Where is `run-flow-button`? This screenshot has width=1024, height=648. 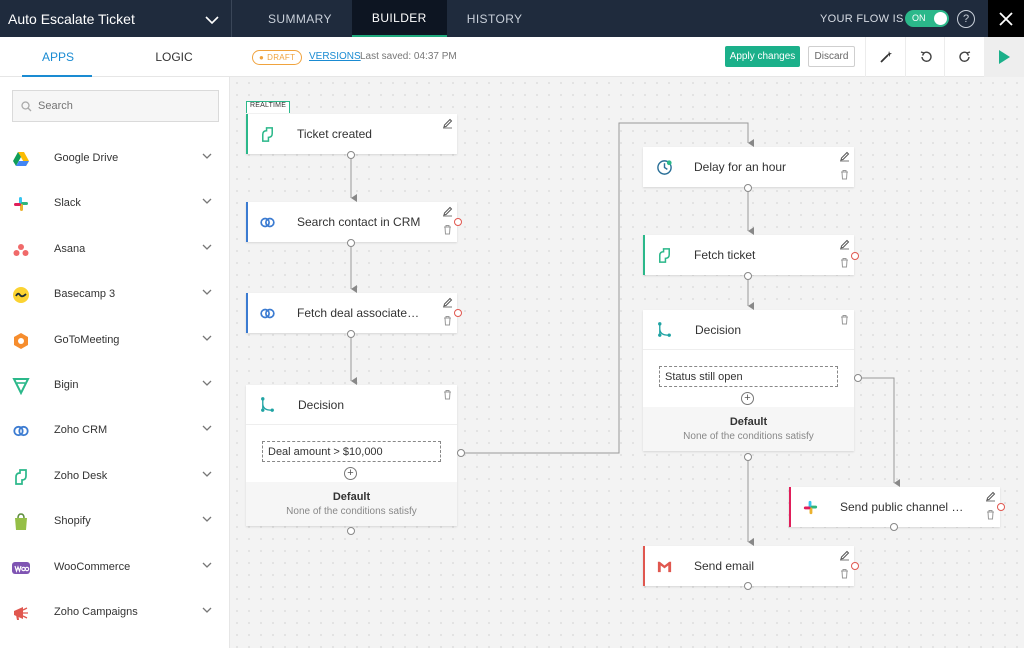 run-flow-button is located at coordinates (1004, 57).